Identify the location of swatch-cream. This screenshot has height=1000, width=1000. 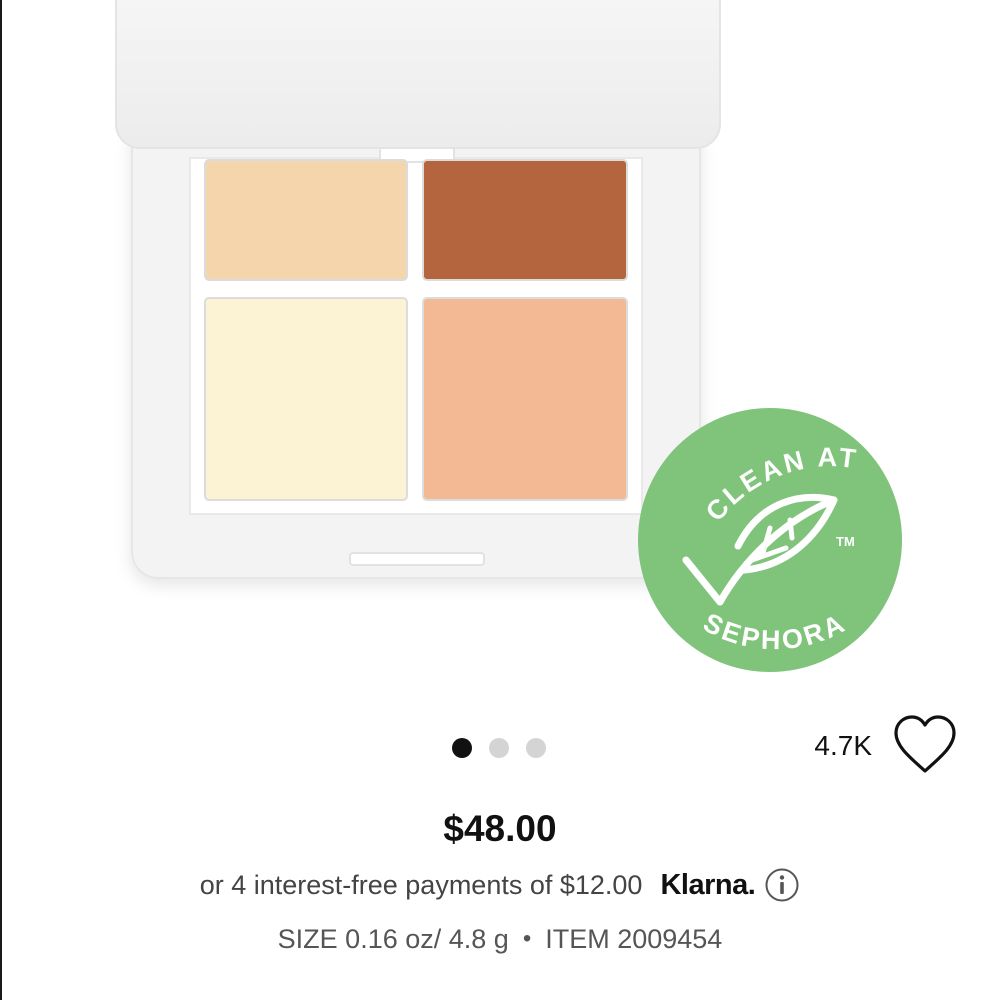
(306, 399).